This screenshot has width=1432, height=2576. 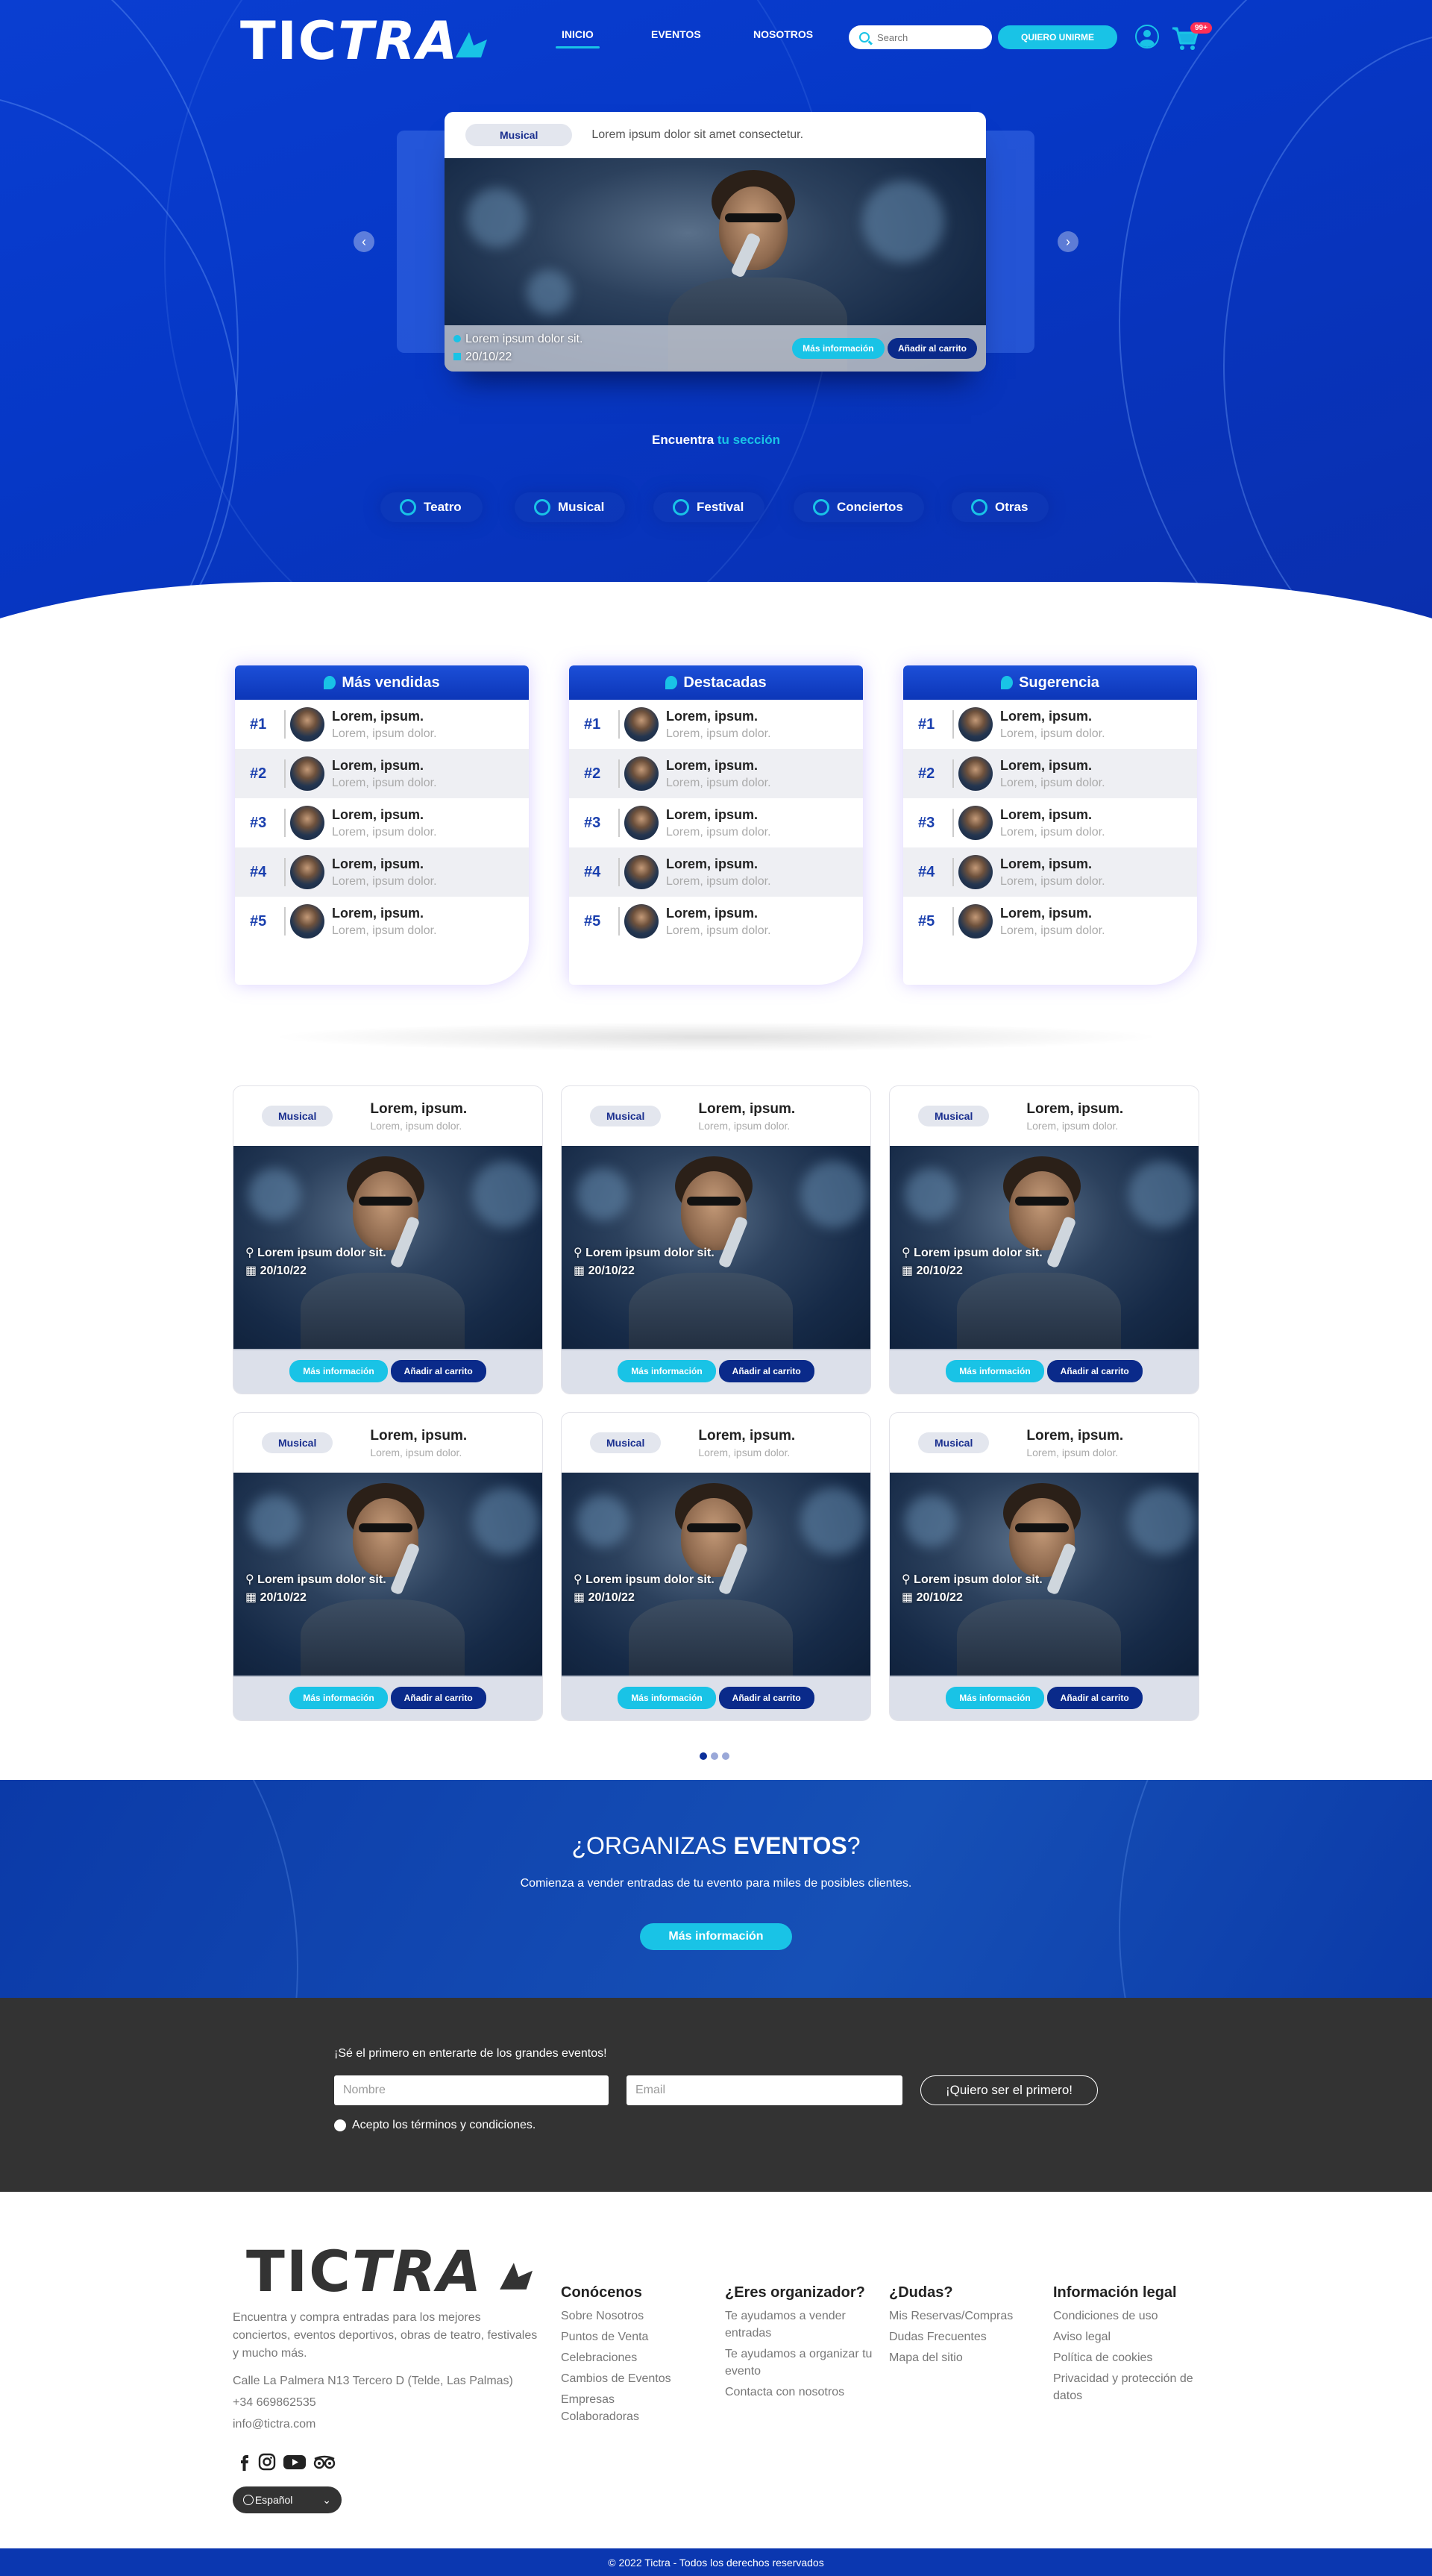 I want to click on footer-link: Aviso legal, so click(x=1127, y=2336).